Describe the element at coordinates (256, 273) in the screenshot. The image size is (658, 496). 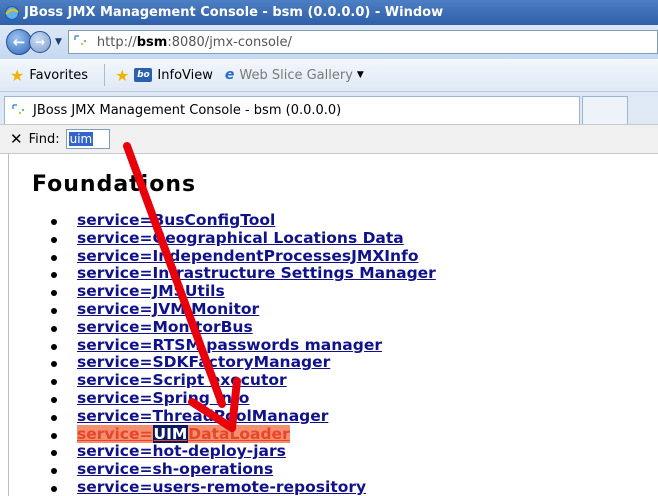
I see `service-link: service=Infrastructure Settings Manager` at that location.